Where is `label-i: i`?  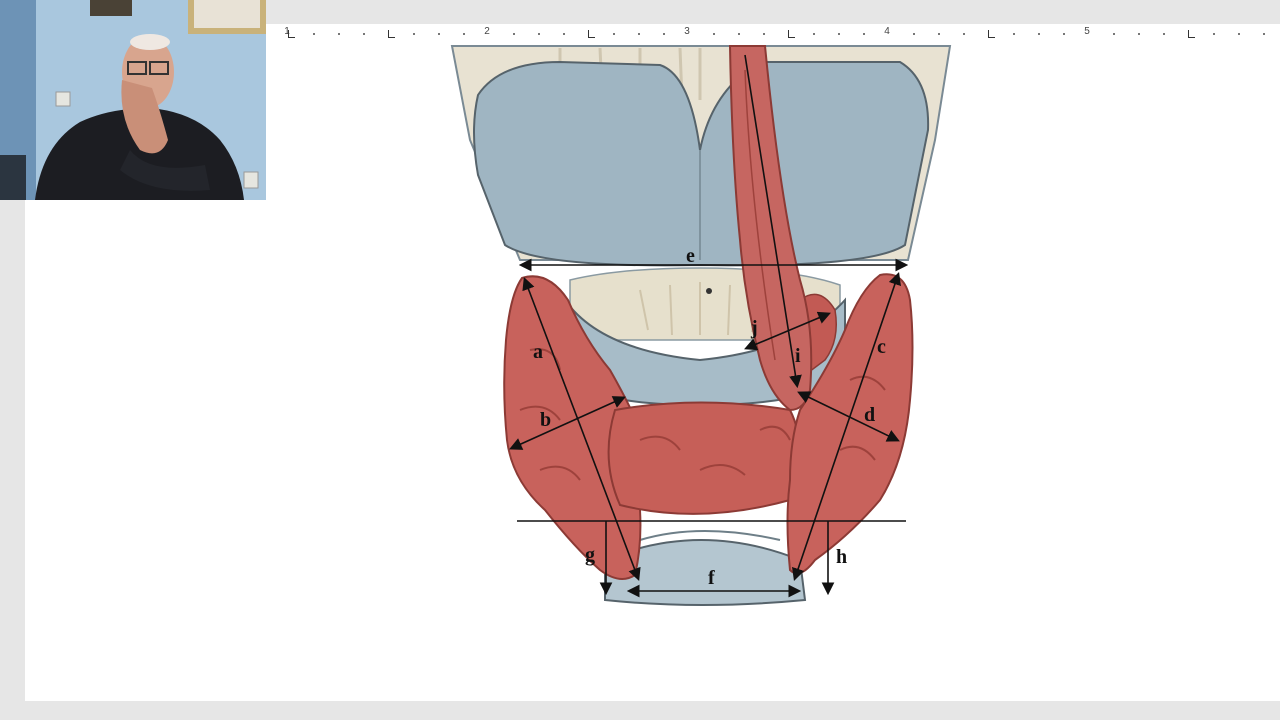
label-i: i is located at coordinates (798, 356).